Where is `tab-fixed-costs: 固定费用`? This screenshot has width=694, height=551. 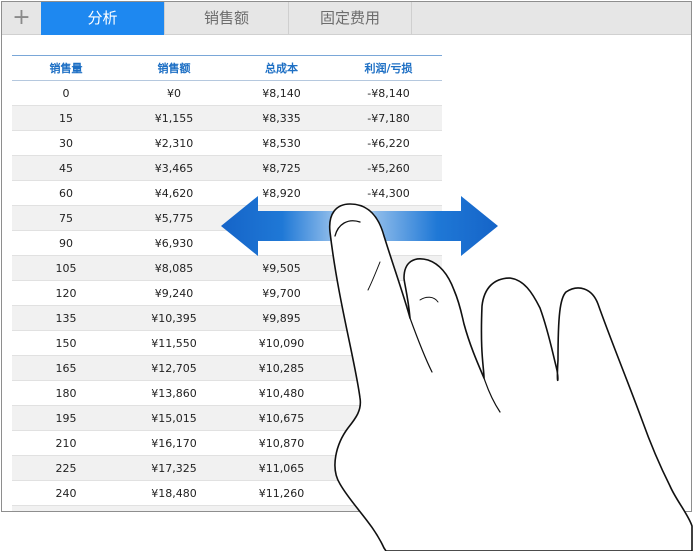
tab-fixed-costs: 固定费用 is located at coordinates (350, 18).